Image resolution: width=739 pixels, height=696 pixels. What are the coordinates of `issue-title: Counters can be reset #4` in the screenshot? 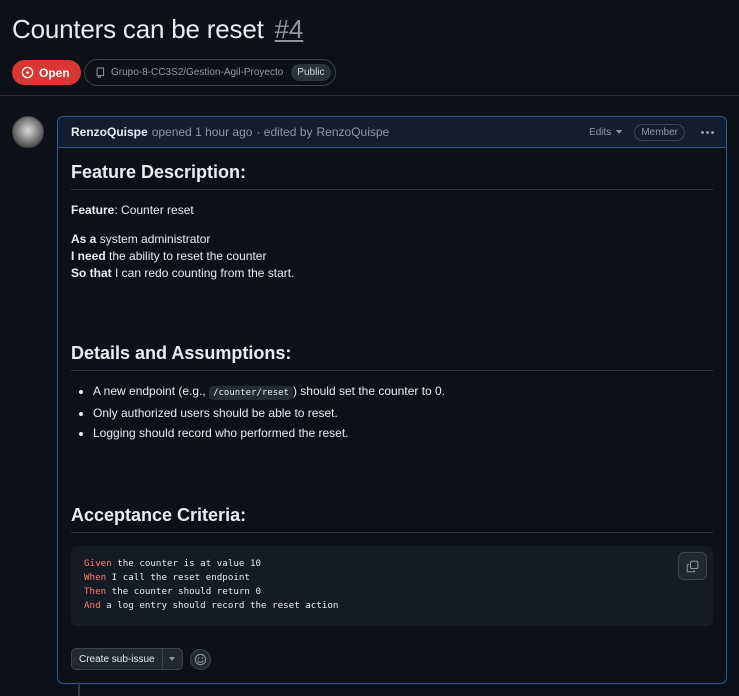 It's located at (157, 29).